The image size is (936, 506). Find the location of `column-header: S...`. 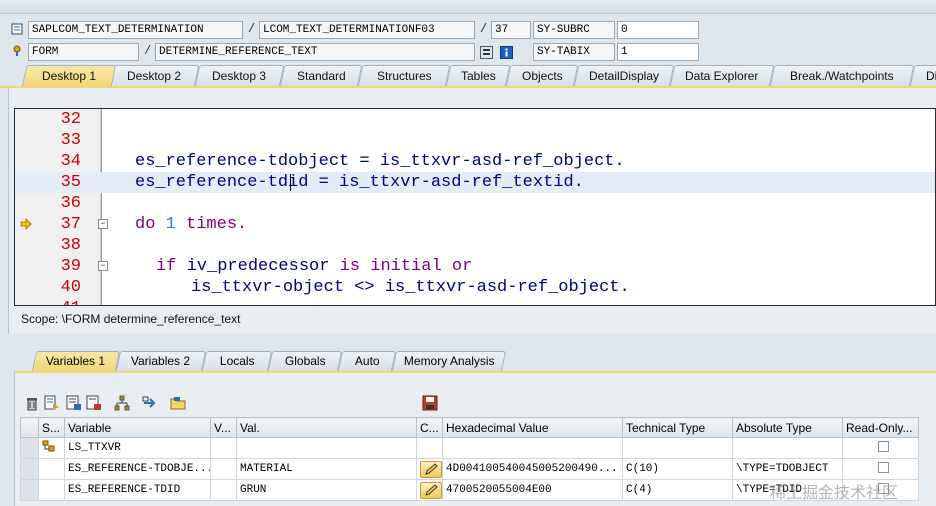

column-header: S... is located at coordinates (51, 427).